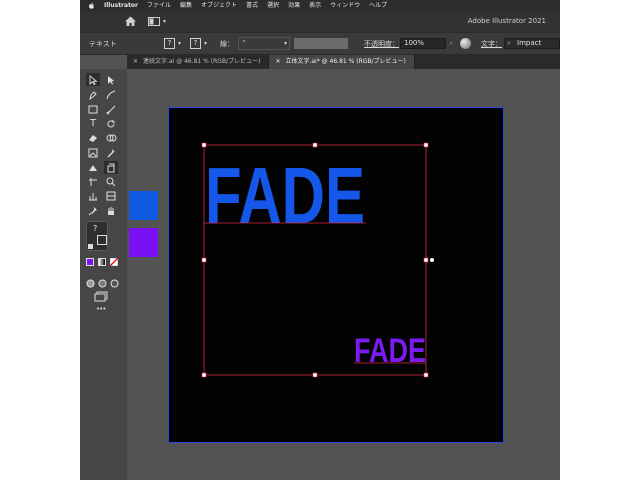  What do you see at coordinates (159, 21) in the screenshot?
I see `workspace-switcher: ▾` at bounding box center [159, 21].